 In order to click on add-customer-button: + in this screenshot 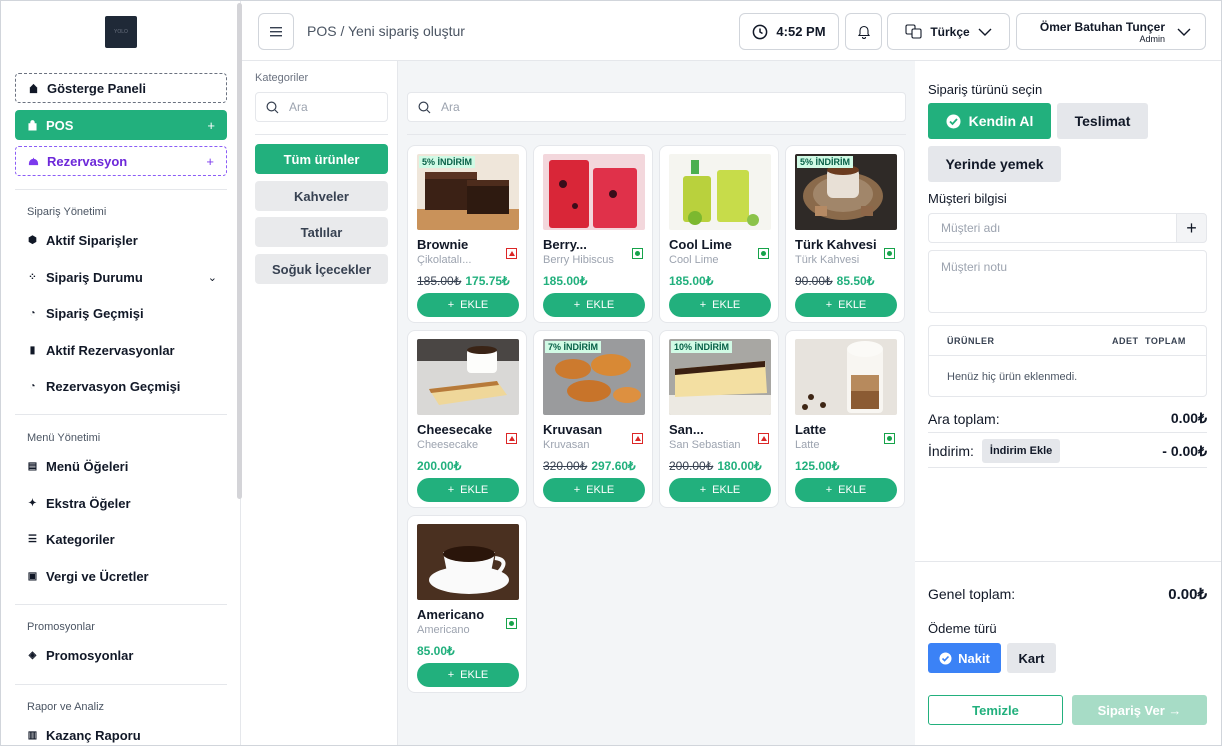, I will do `click(1191, 228)`.